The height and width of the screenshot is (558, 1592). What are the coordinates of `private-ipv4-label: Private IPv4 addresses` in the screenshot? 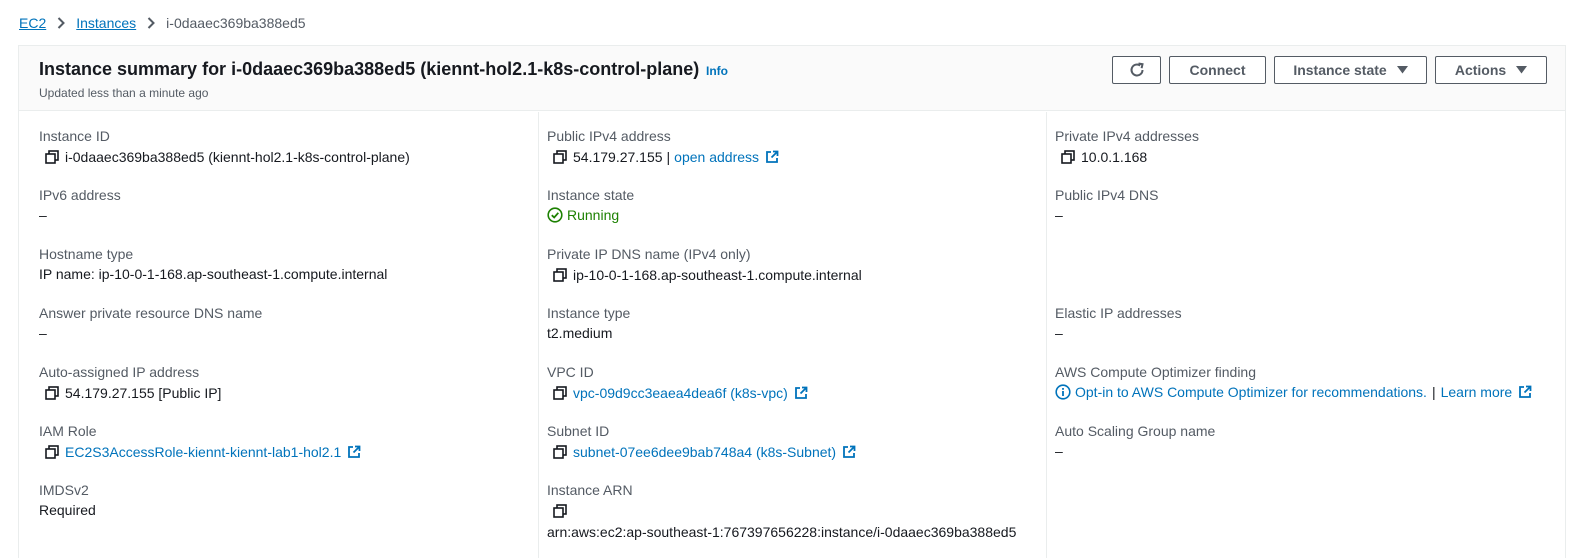 It's located at (1127, 136).